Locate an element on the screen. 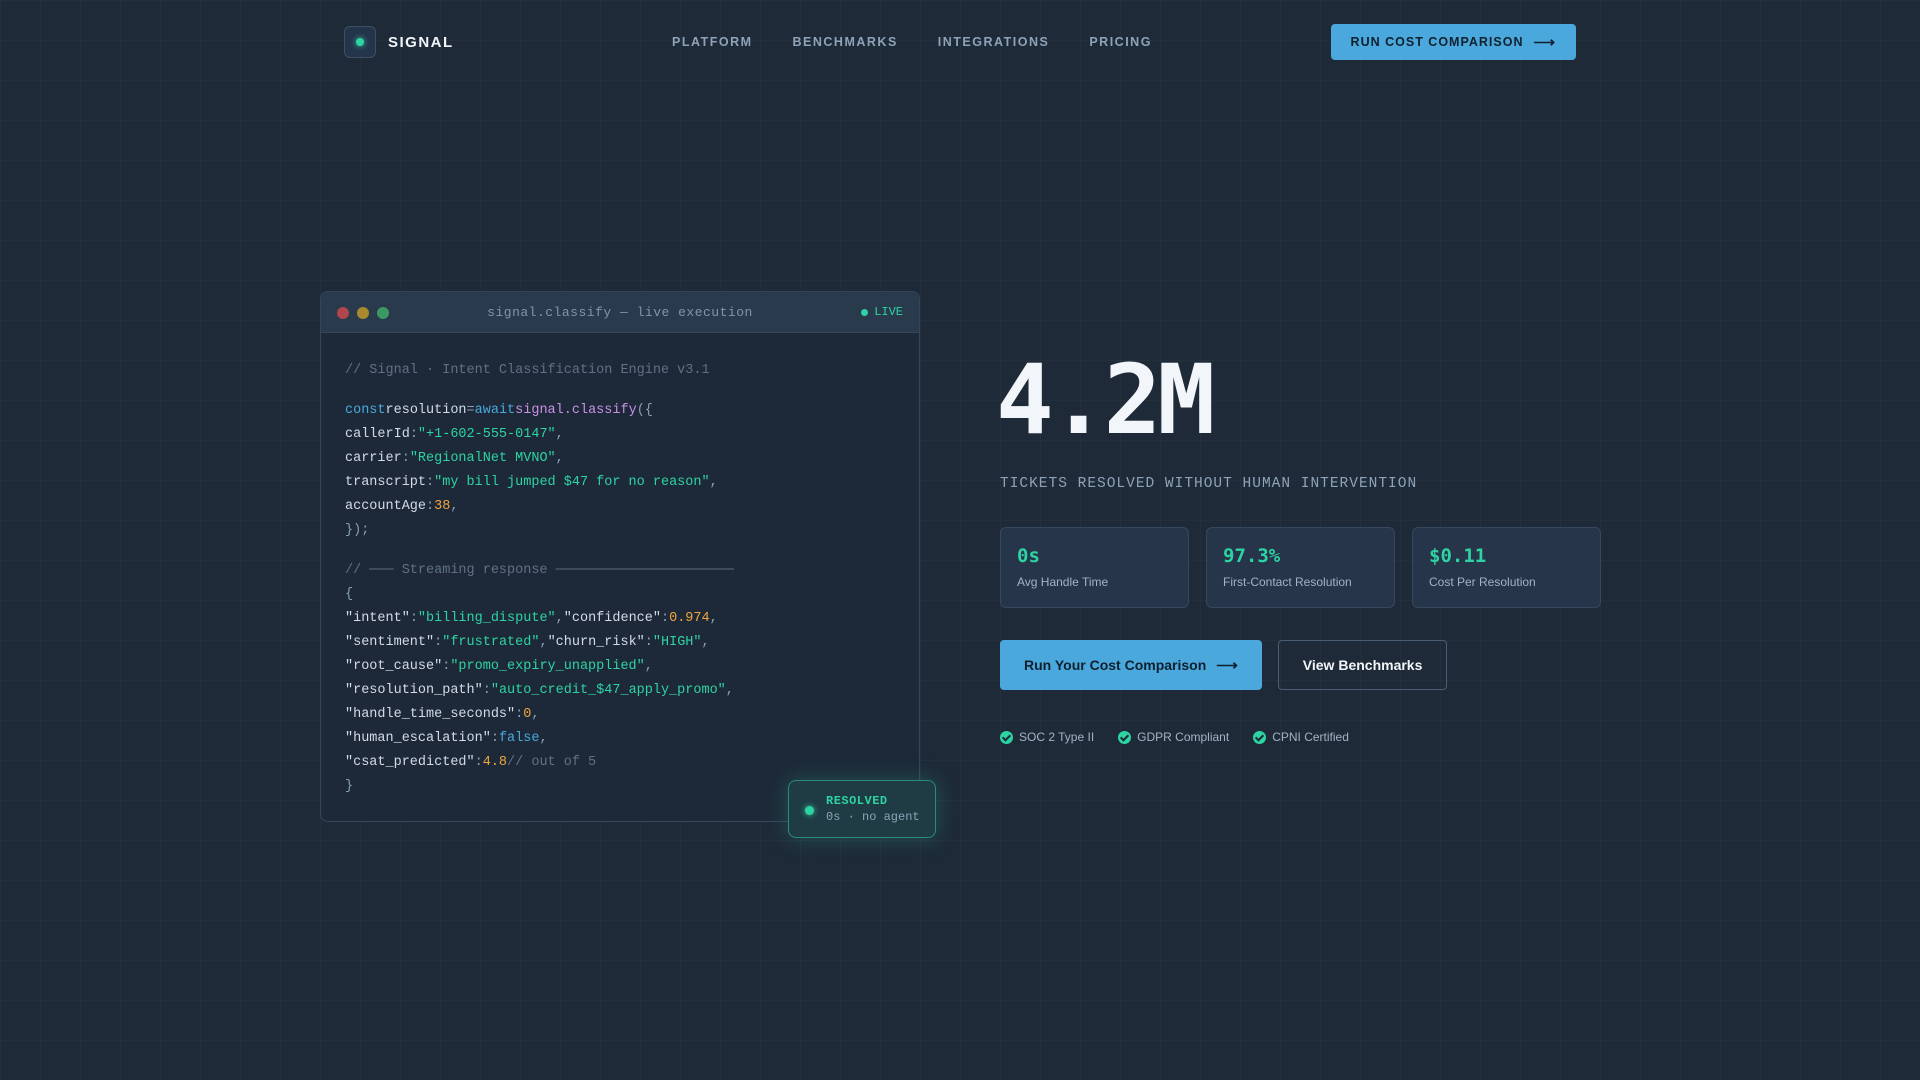 This screenshot has width=1920, height=1080. view-benchmarks-button: View Benchmarks is located at coordinates (1362, 665).